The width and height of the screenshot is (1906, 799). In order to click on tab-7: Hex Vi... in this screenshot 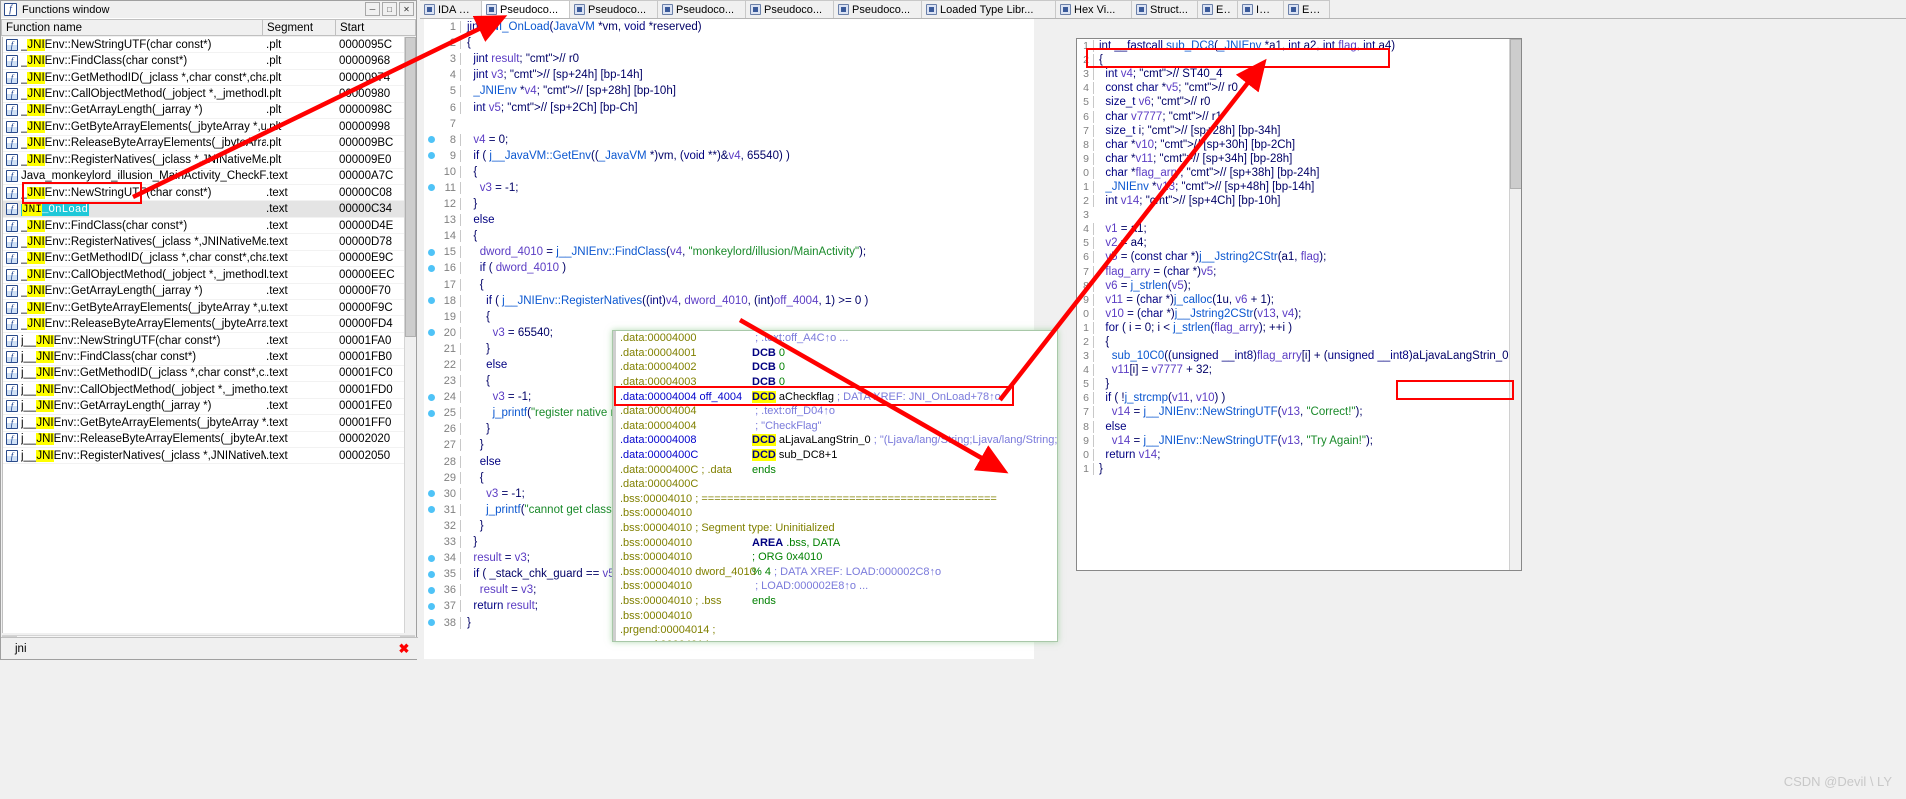, I will do `click(1094, 9)`.